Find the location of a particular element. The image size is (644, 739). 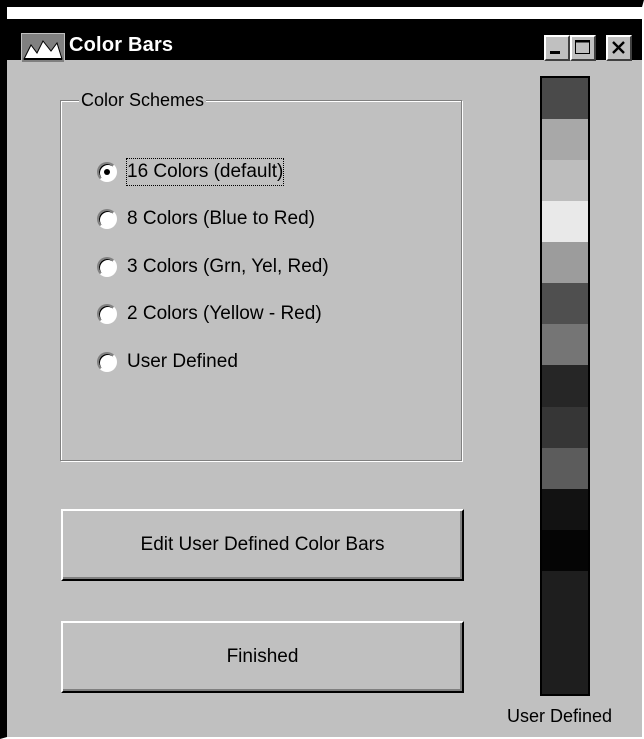

radio-label: 16 Colors (default) is located at coordinates (205, 172).